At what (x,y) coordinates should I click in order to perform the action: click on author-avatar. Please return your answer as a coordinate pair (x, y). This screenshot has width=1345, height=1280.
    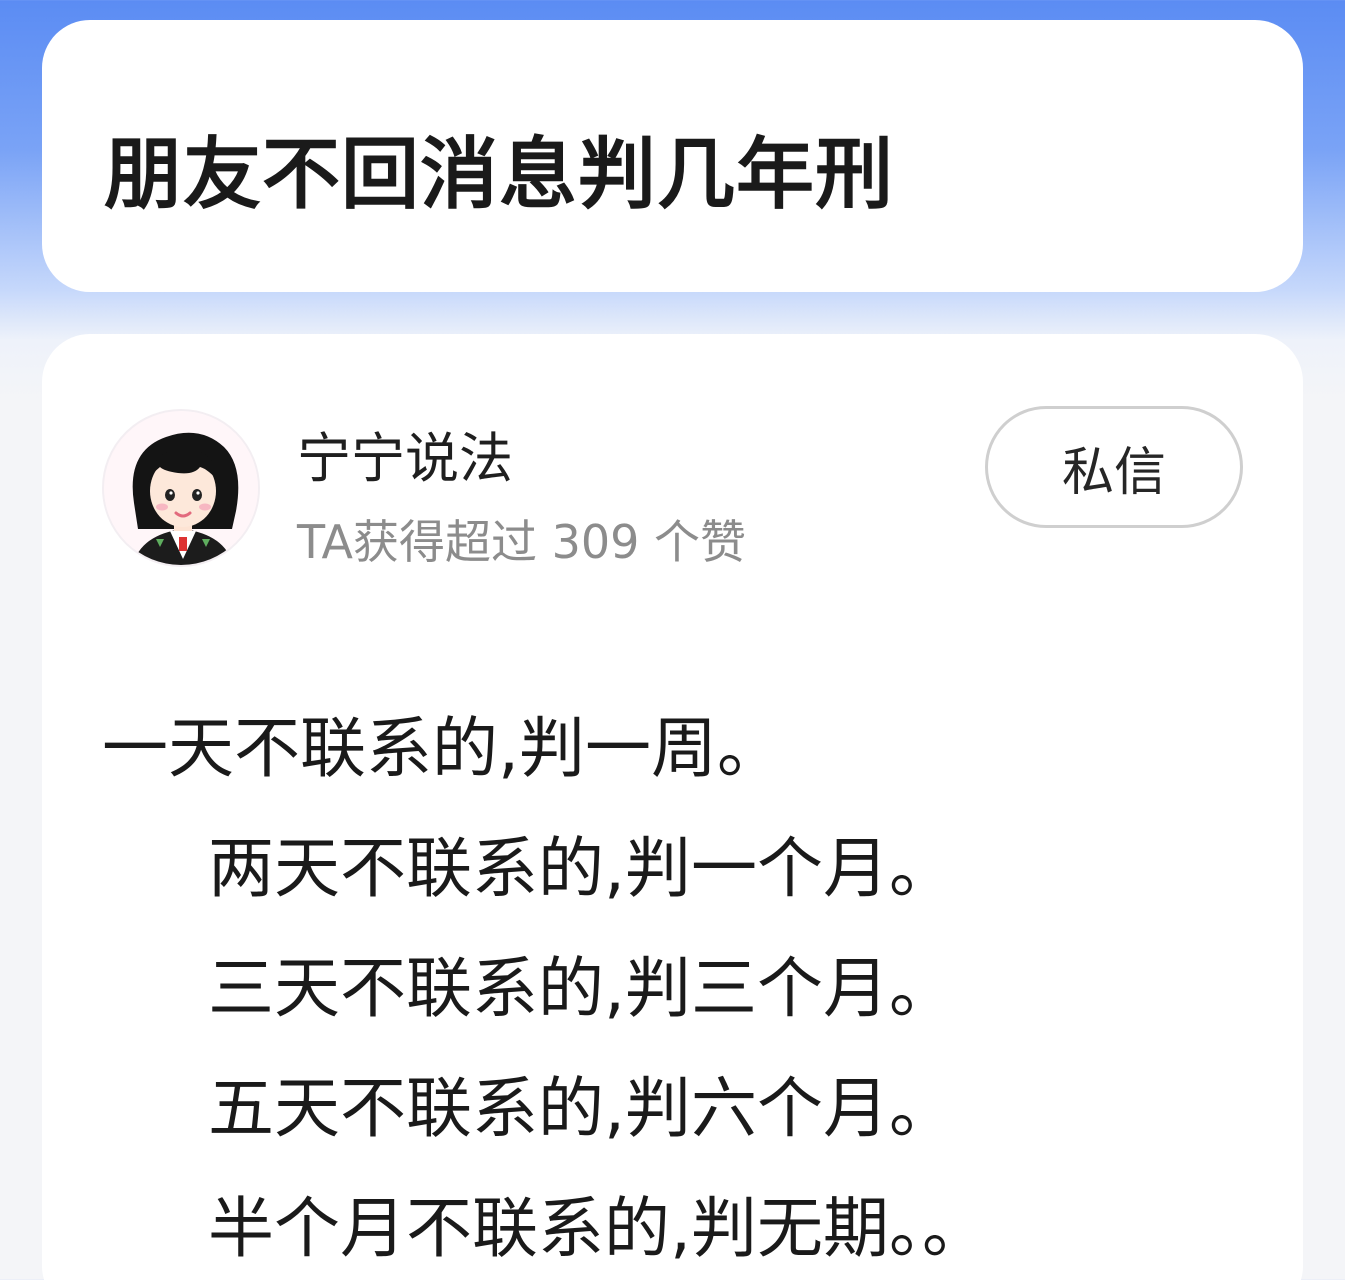
    Looking at the image, I should click on (181, 488).